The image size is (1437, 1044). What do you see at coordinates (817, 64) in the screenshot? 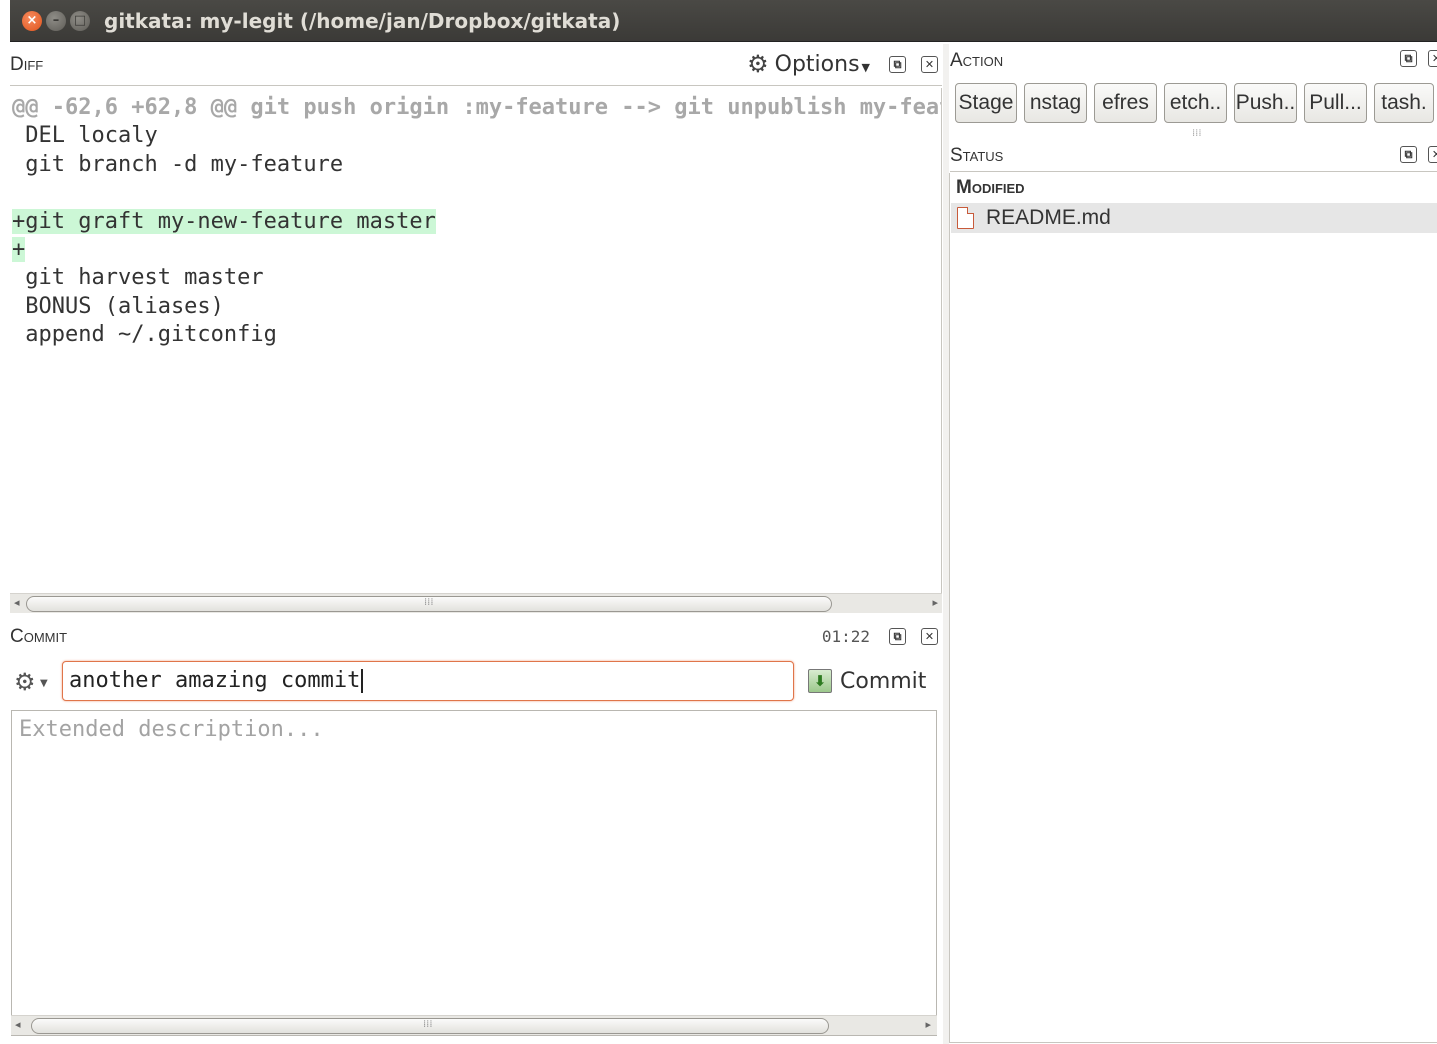
I see `options-label: Options` at bounding box center [817, 64].